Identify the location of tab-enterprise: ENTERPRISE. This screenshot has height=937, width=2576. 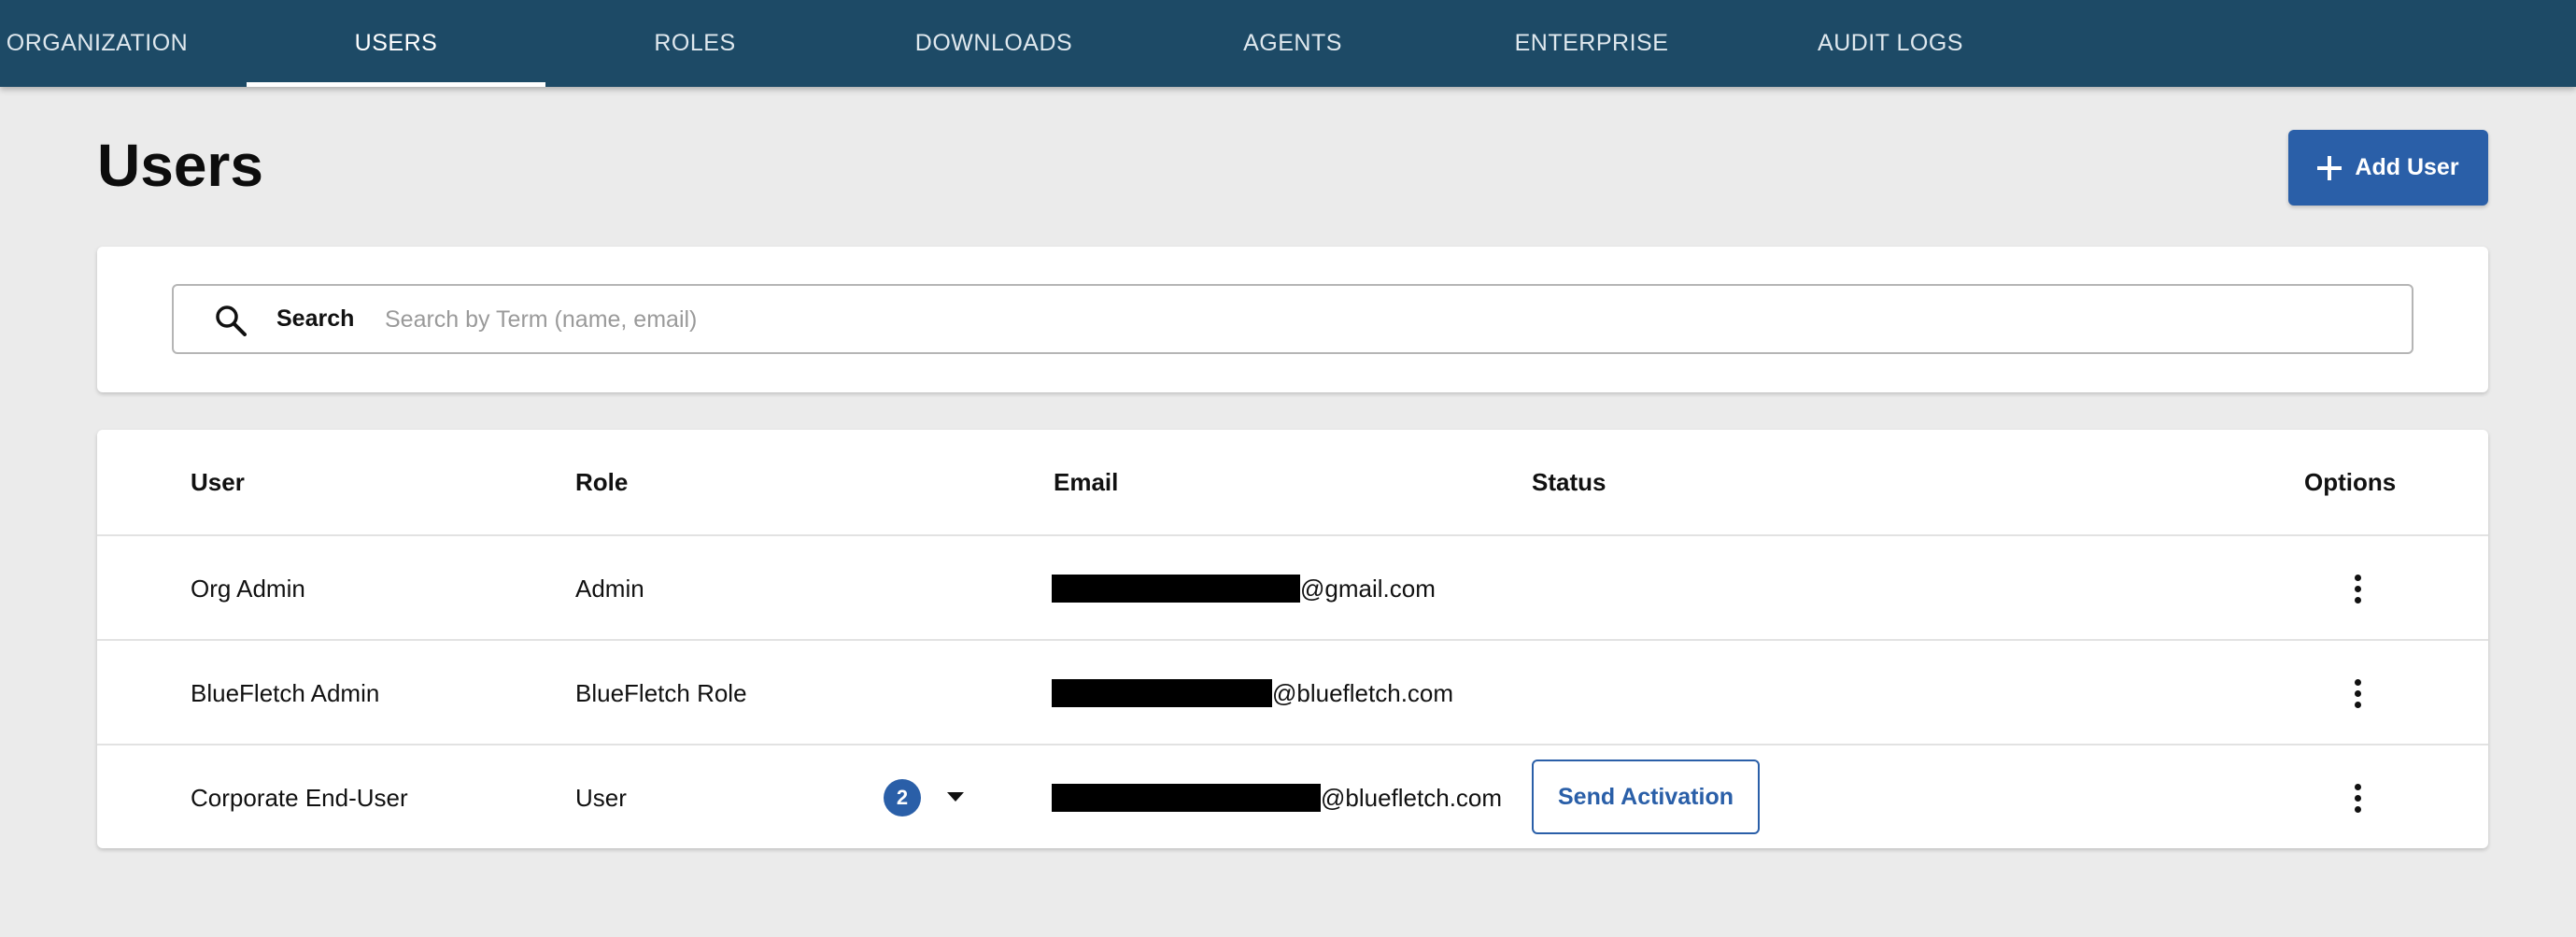
(1591, 44).